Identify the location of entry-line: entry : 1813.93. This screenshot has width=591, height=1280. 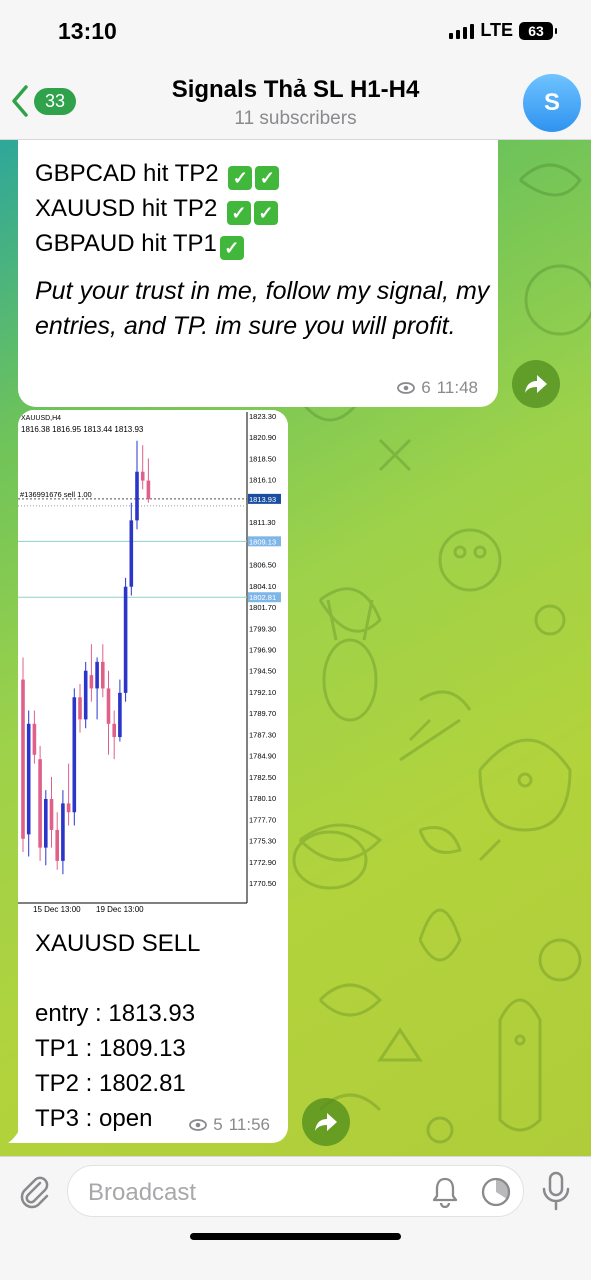
(115, 1013).